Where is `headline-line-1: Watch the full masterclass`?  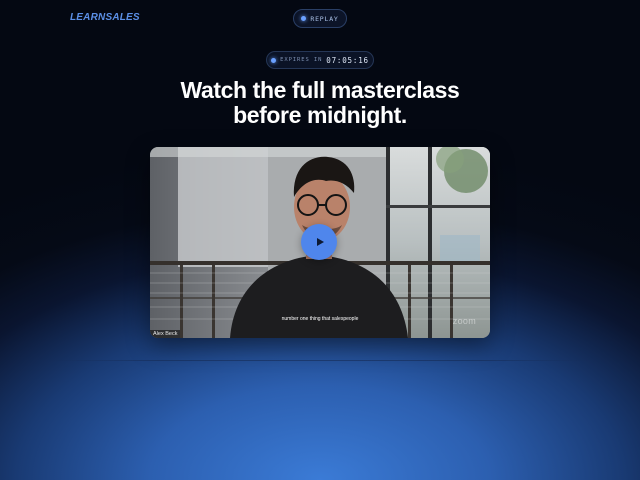 headline-line-1: Watch the full masterclass is located at coordinates (320, 90).